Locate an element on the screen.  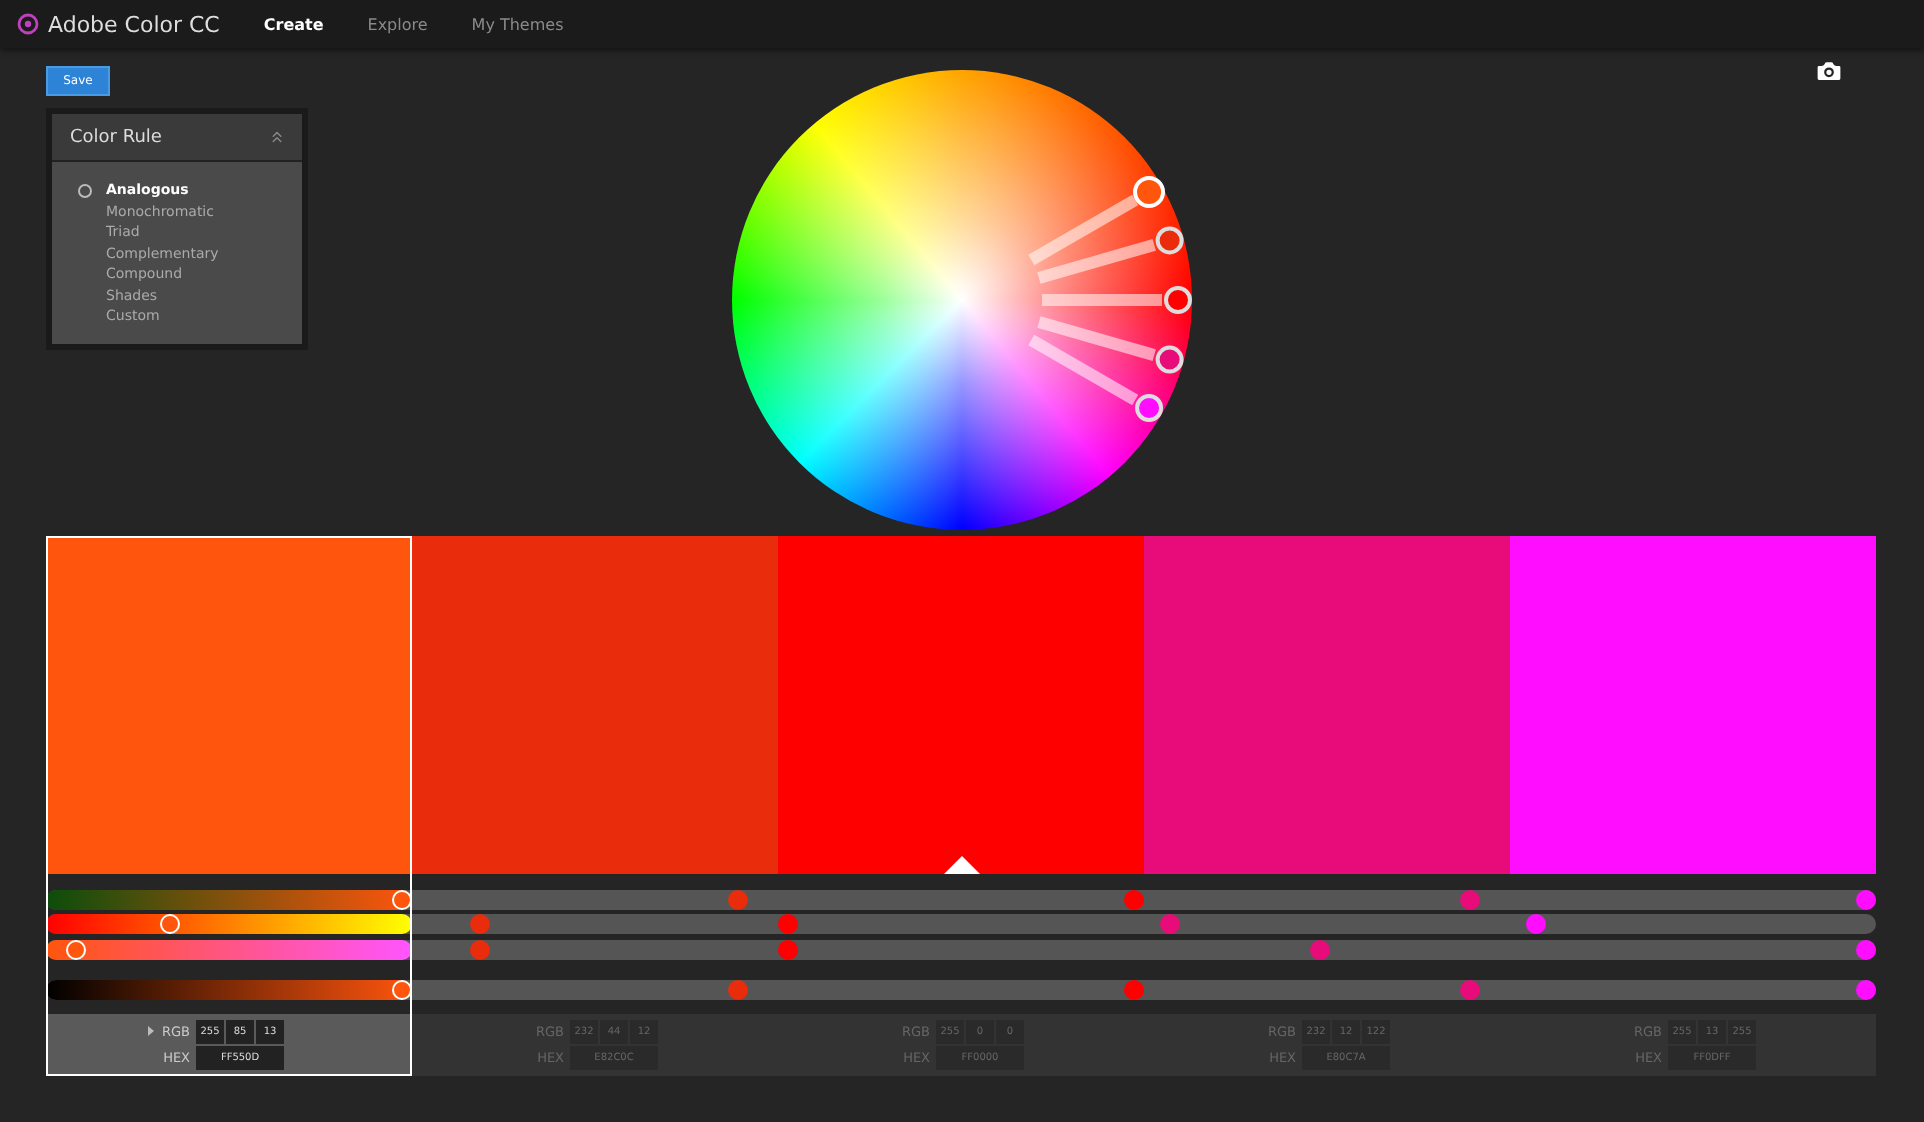
logo-icon is located at coordinates (28, 24).